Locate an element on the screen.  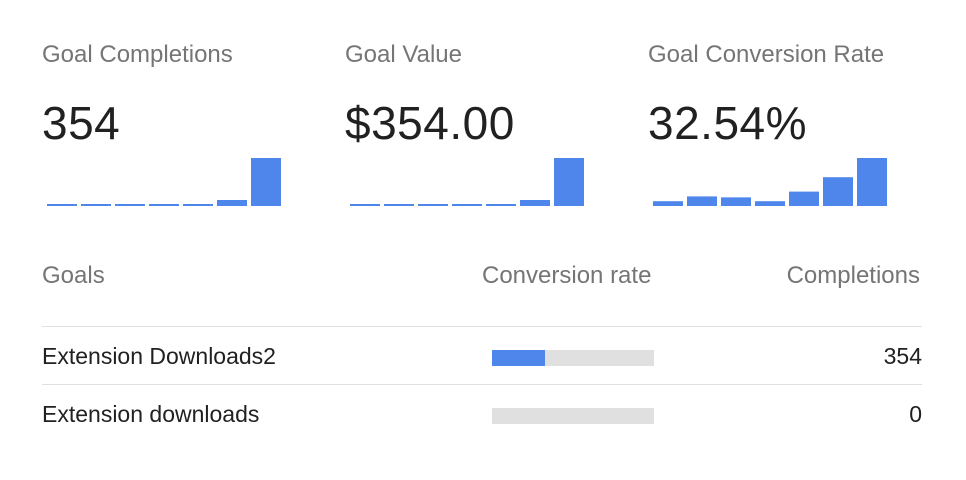
metric-value: 32.54% is located at coordinates (728, 123).